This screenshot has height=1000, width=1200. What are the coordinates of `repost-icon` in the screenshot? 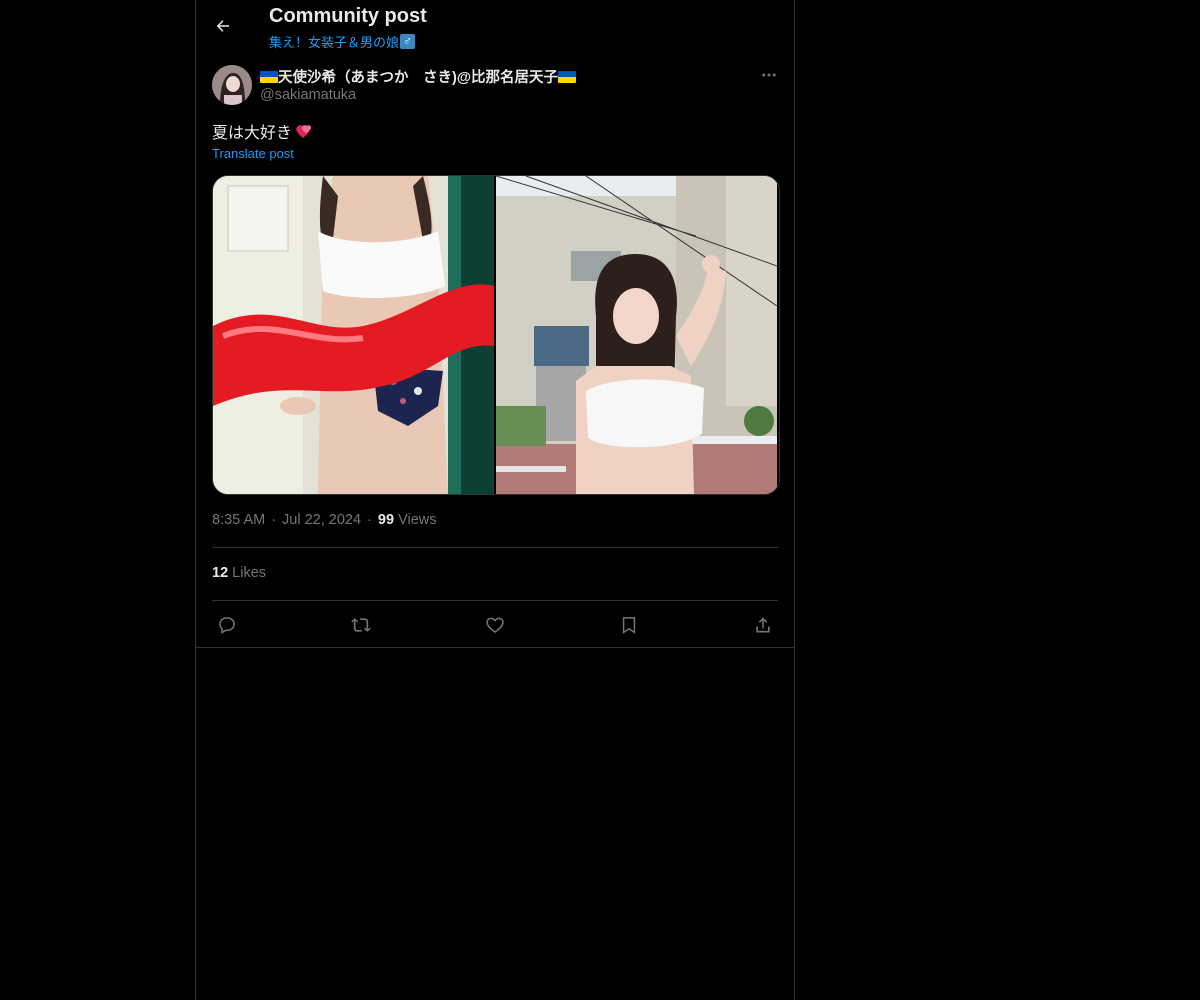 It's located at (361, 625).